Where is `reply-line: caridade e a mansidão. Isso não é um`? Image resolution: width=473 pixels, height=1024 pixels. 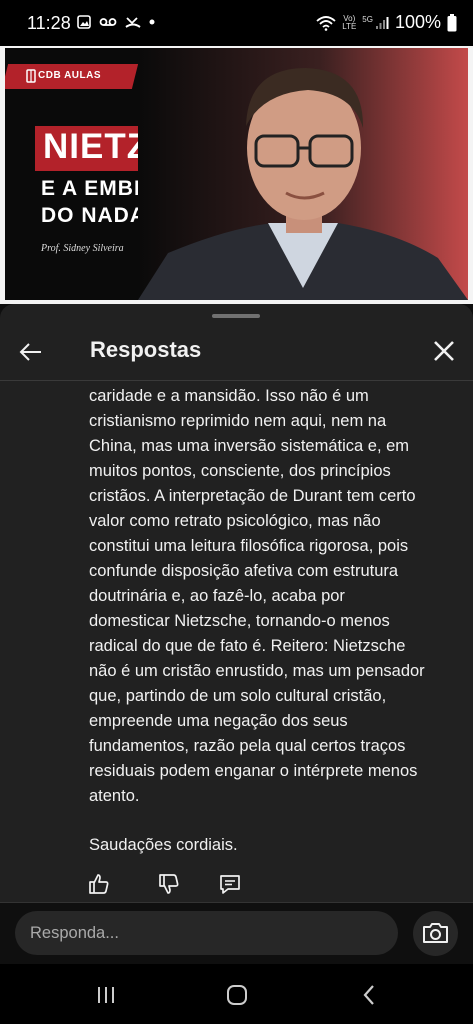
reply-line: caridade e a mansidão. Isso não é um is located at coordinates (229, 396).